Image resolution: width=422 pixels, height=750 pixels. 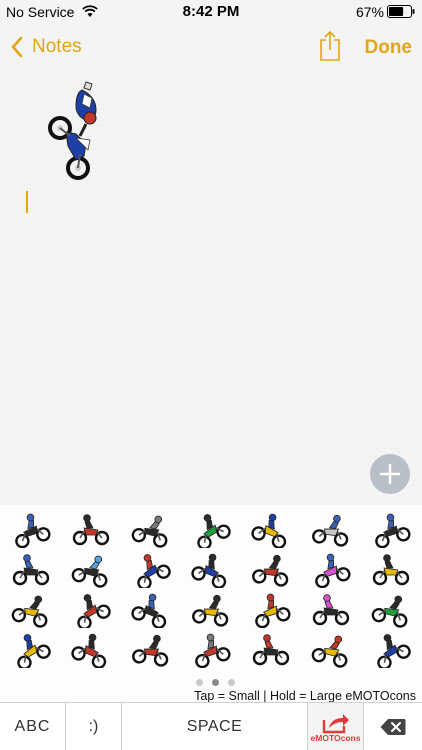 I want to click on chevron-left-icon, so click(x=17, y=47).